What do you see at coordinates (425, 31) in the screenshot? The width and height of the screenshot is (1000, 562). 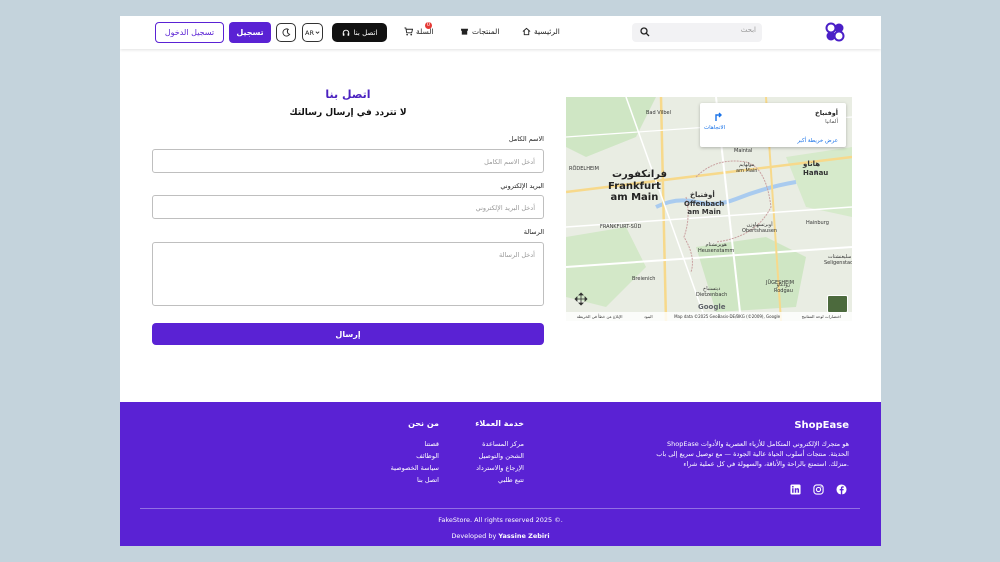 I see `nav-cart-label: السلة` at bounding box center [425, 31].